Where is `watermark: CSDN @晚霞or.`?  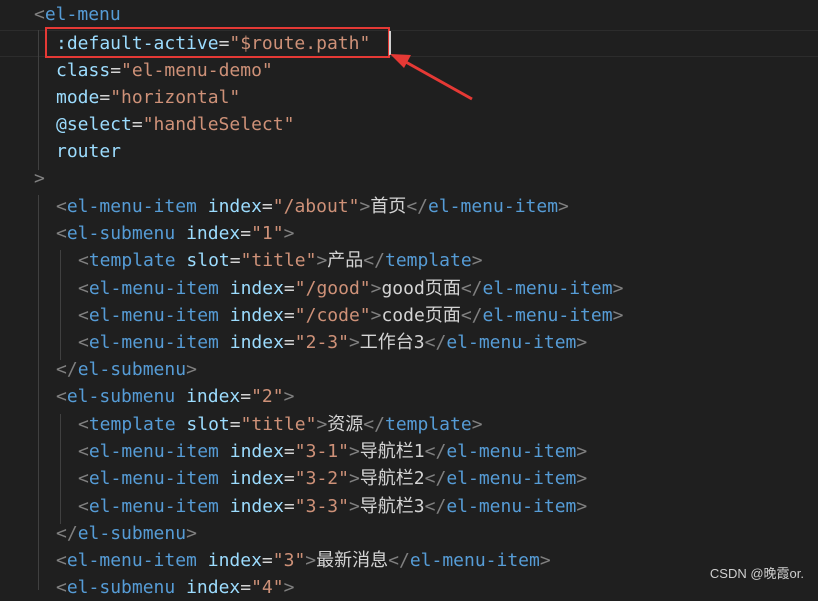 watermark: CSDN @晚霞or. is located at coordinates (756, 573).